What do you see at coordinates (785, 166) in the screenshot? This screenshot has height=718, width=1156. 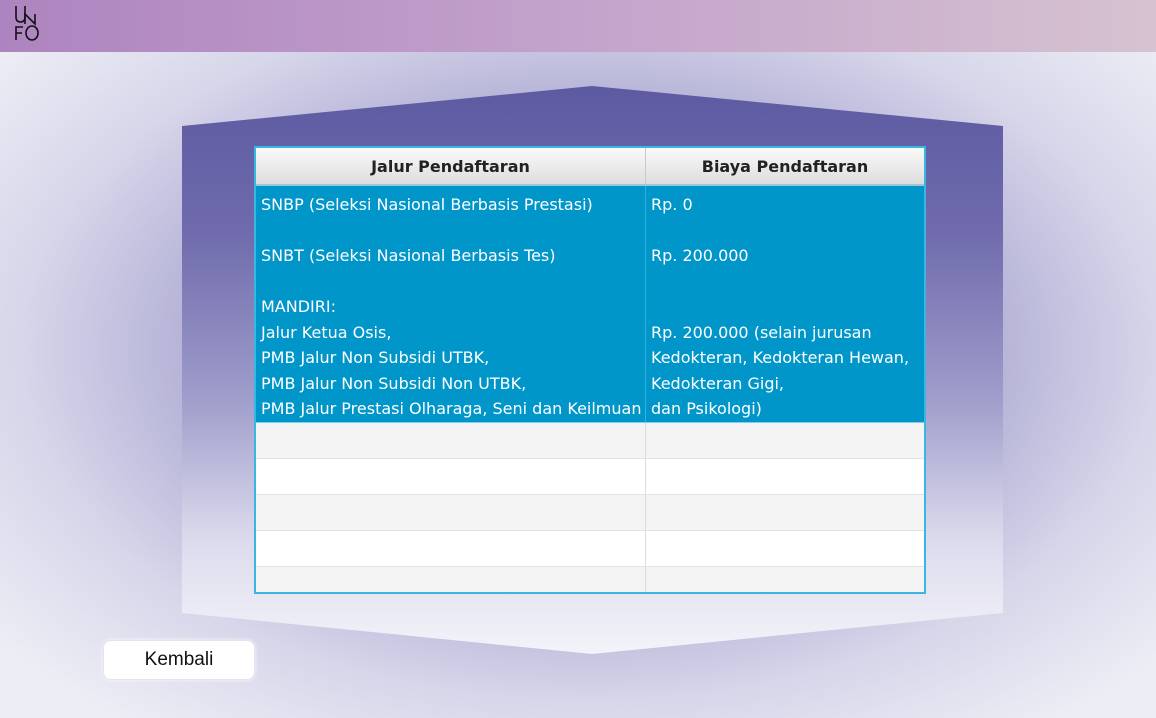 I see `column-header-biaya: Biaya Pendaftaran` at bounding box center [785, 166].